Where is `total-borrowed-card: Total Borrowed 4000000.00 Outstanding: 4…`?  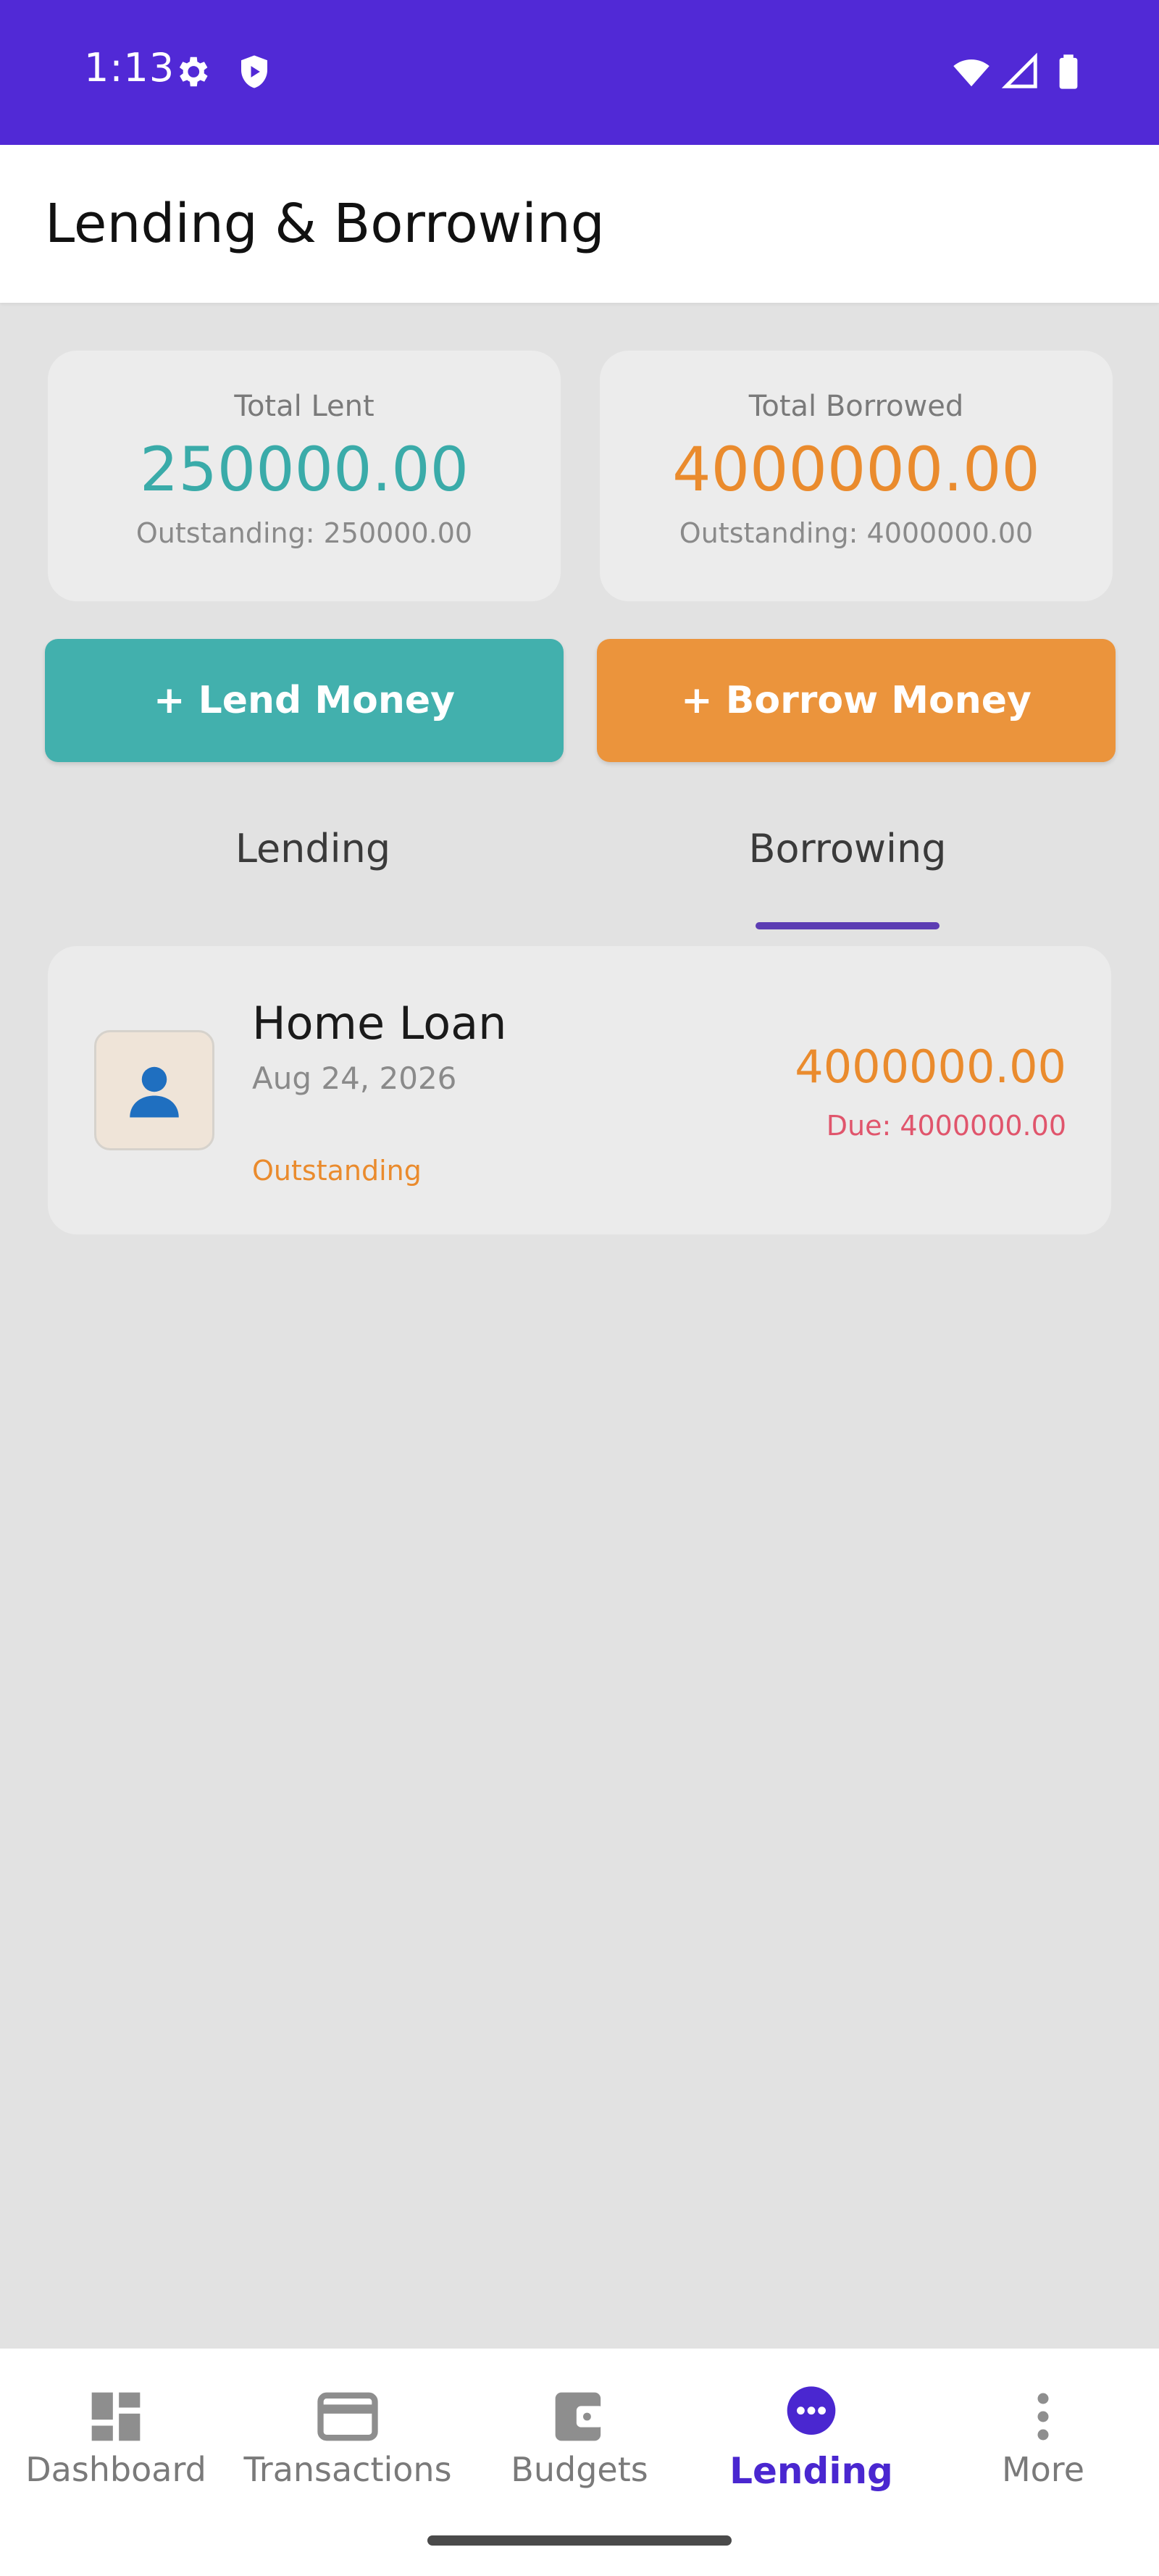
total-borrowed-card: Total Borrowed 4000000.00 Outstanding: 4… is located at coordinates (856, 476).